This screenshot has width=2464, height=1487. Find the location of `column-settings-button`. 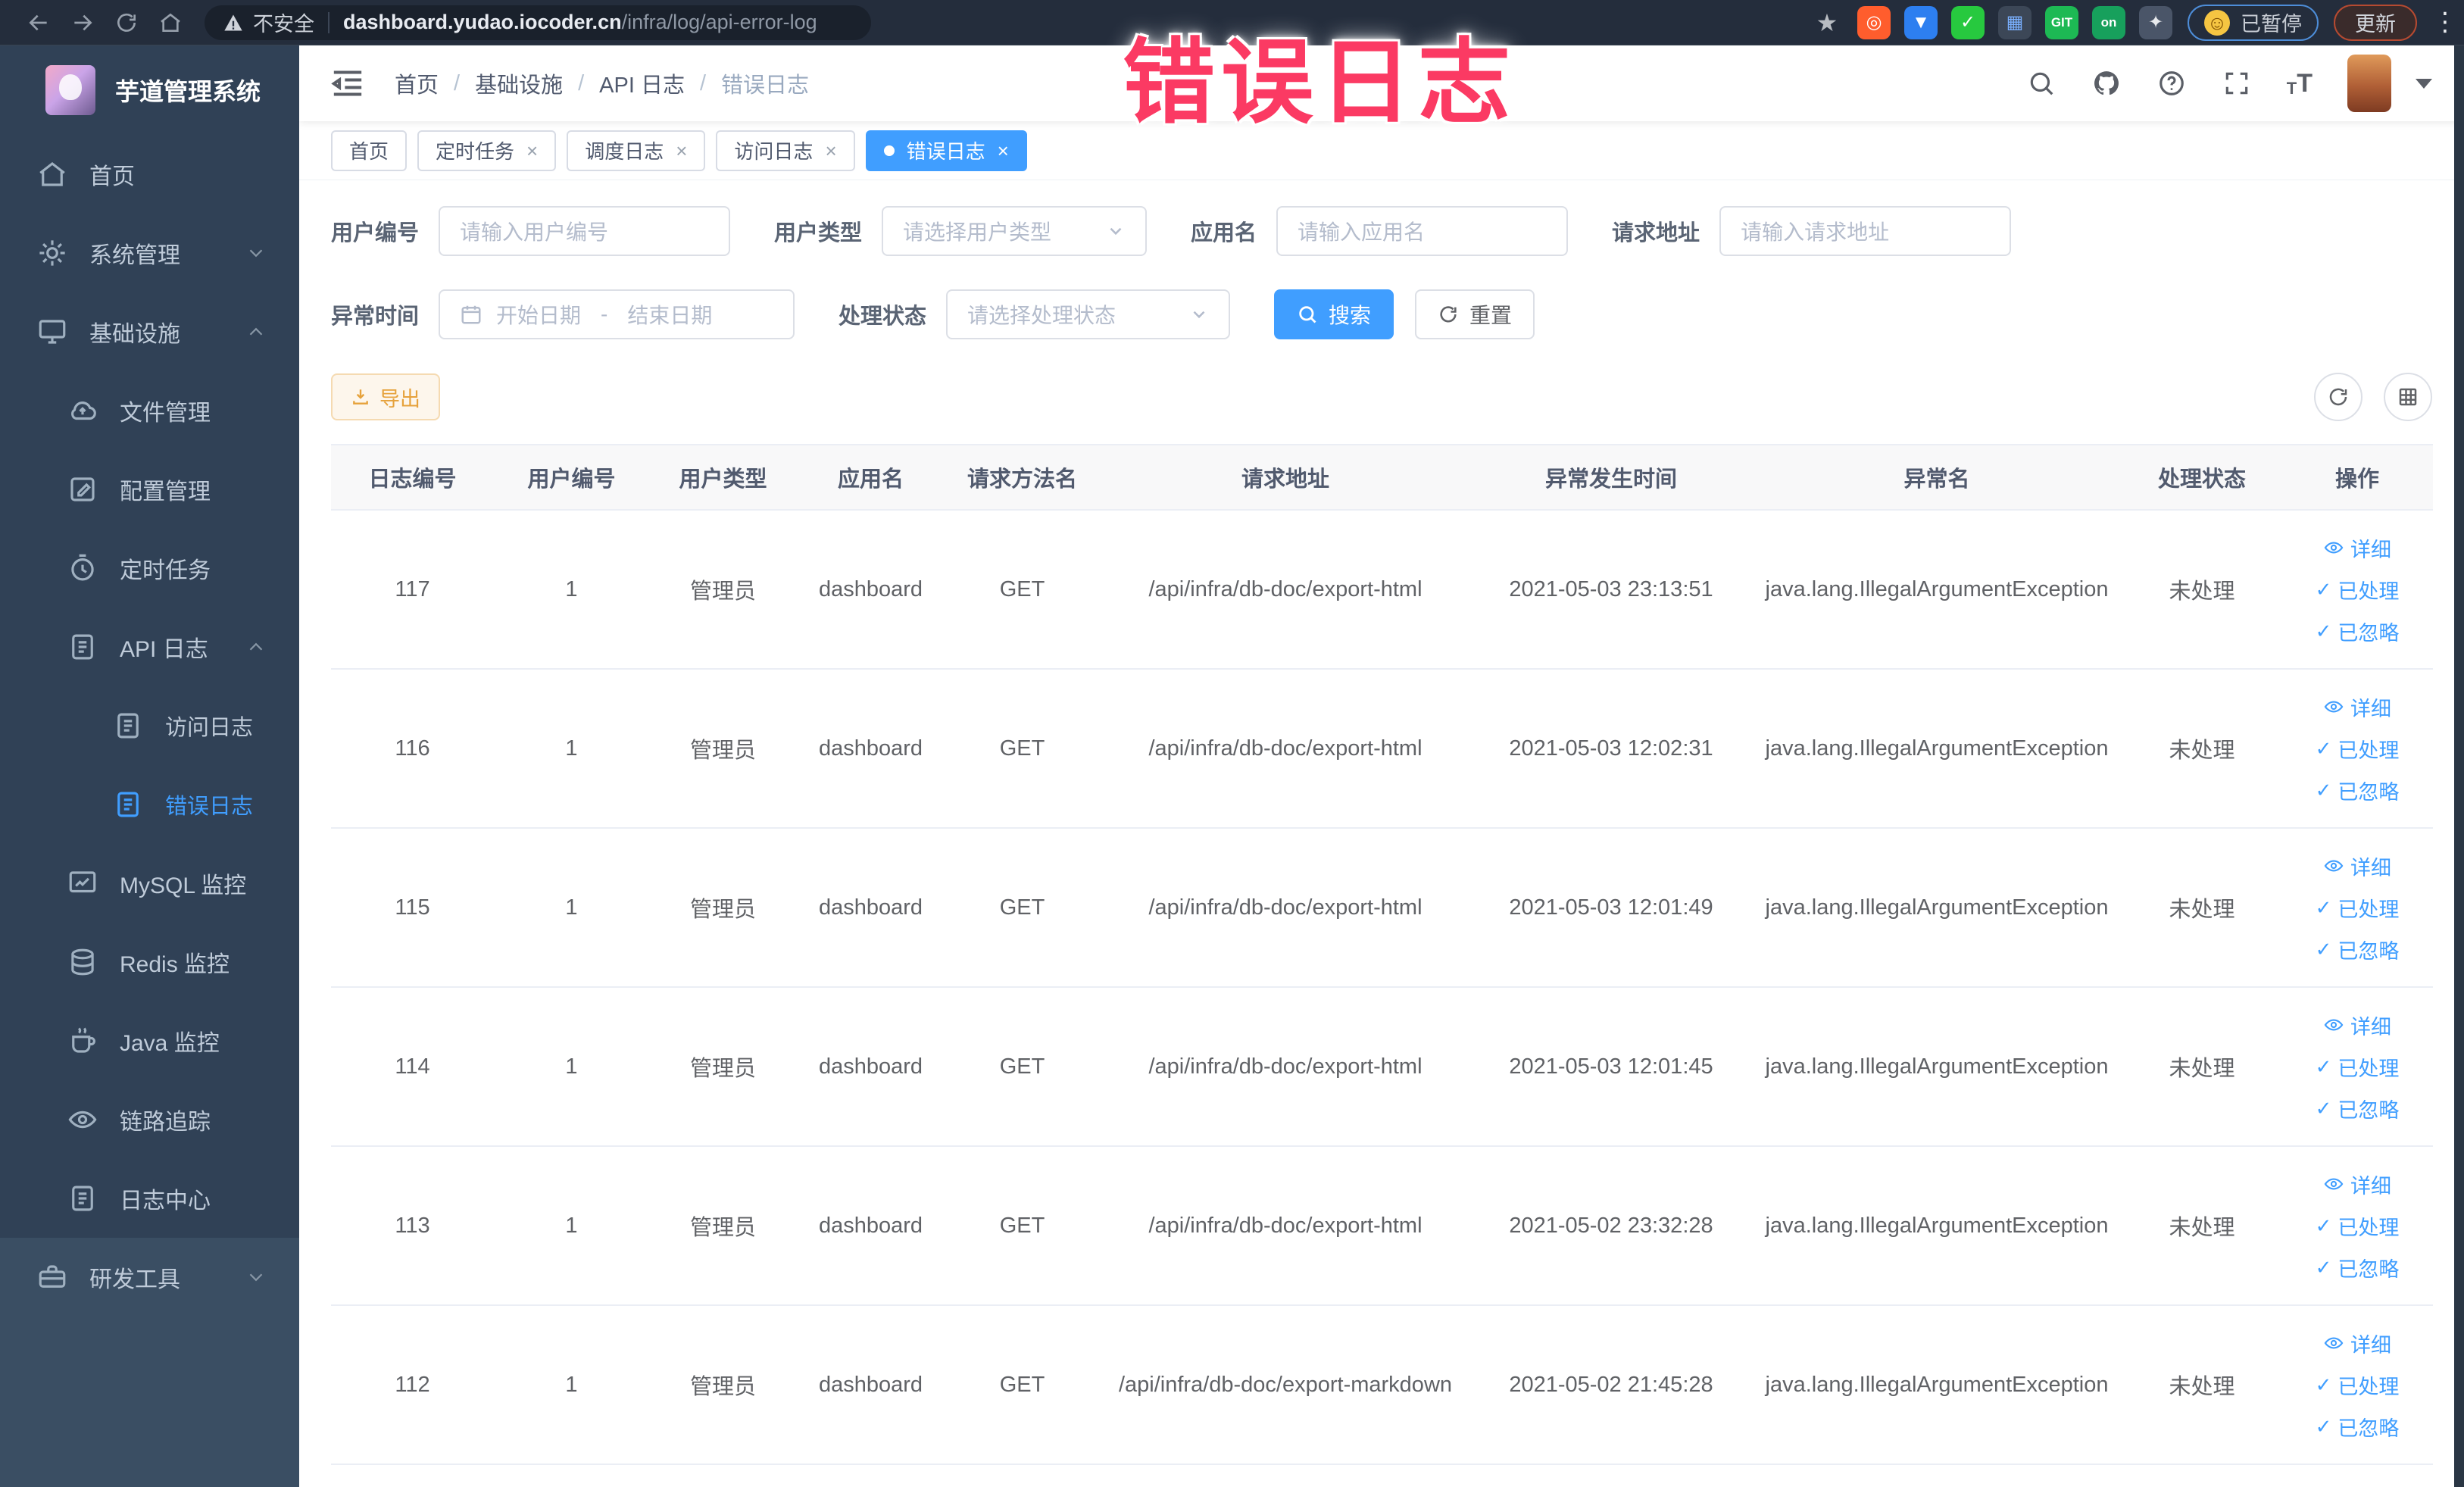

column-settings-button is located at coordinates (2408, 397).